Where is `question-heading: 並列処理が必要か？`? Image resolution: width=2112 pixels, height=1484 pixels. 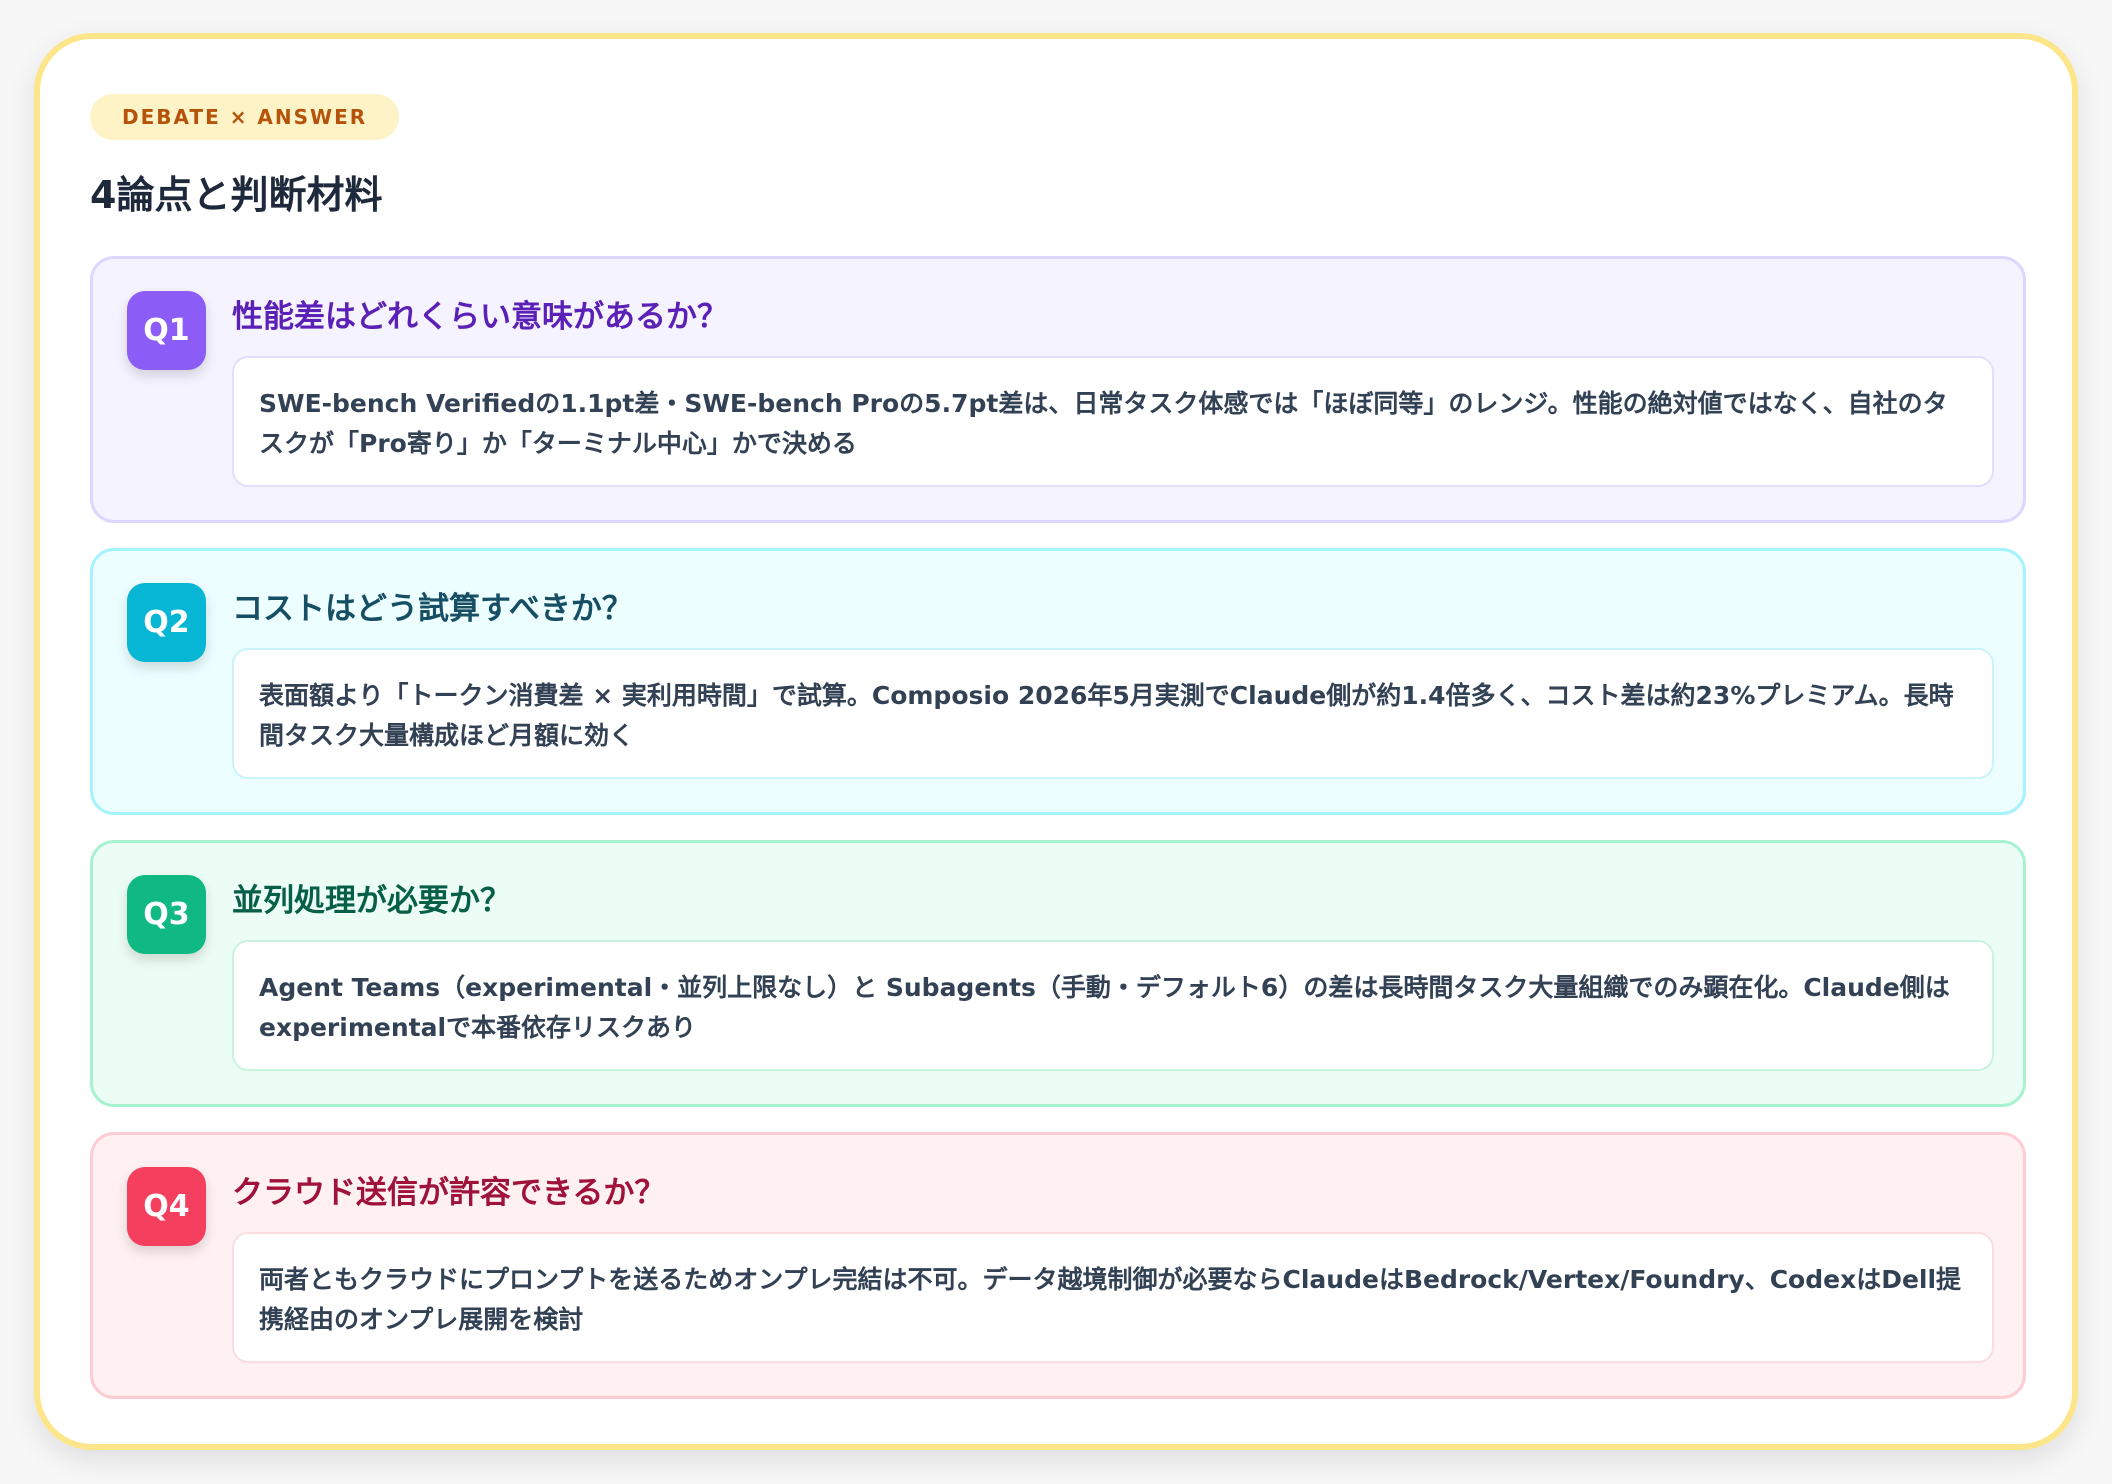 question-heading: 並列処理が必要か？ is located at coordinates (371, 901).